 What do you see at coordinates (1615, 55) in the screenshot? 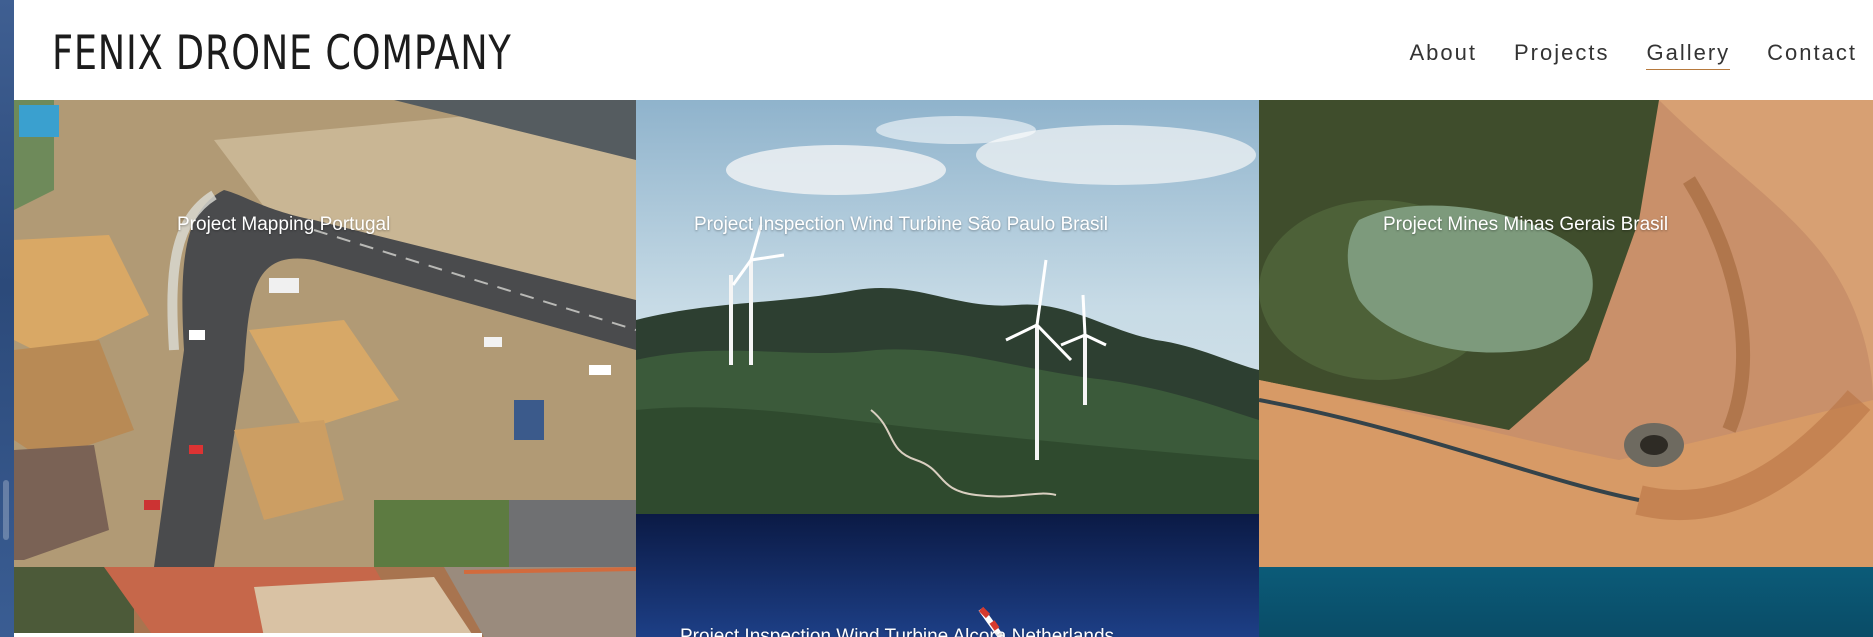
I see `main-nav: About Projects Gallery Contact` at bounding box center [1615, 55].